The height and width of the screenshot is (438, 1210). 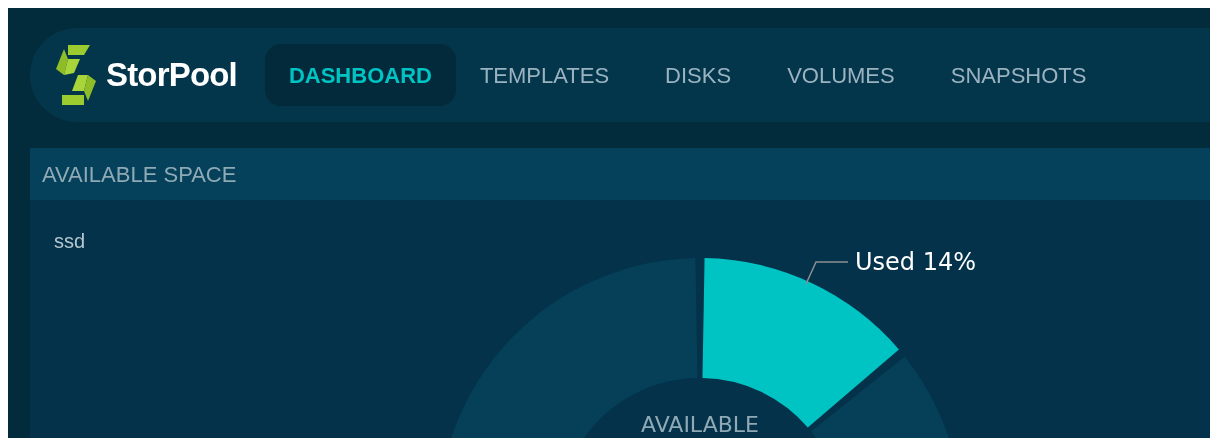 I want to click on panel-title: AVAILABLE SPACE, so click(x=139, y=174).